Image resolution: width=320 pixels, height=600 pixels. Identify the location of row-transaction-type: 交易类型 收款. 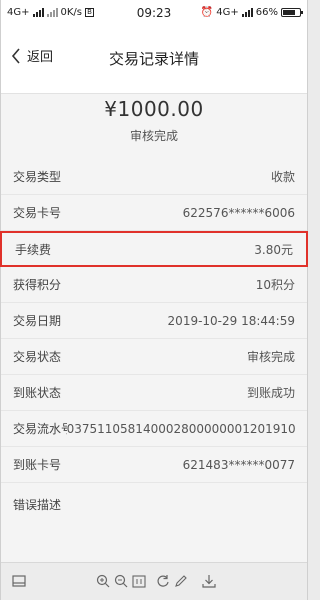
(154, 177).